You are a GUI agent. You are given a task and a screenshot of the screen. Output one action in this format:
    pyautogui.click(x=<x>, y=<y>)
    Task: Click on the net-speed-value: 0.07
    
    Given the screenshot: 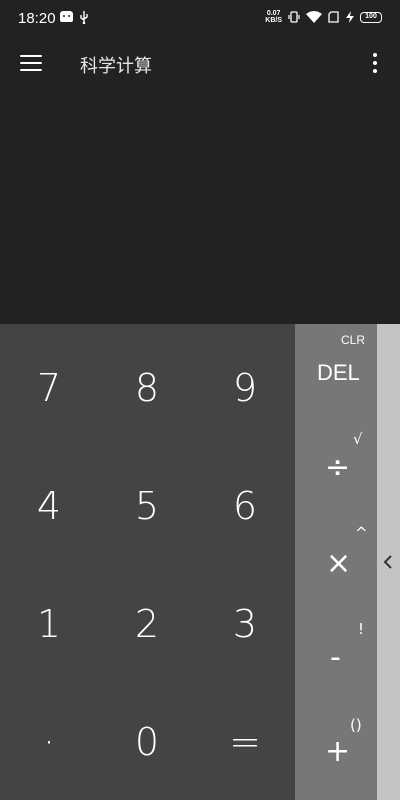 What is the action you would take?
    pyautogui.click(x=273, y=13)
    